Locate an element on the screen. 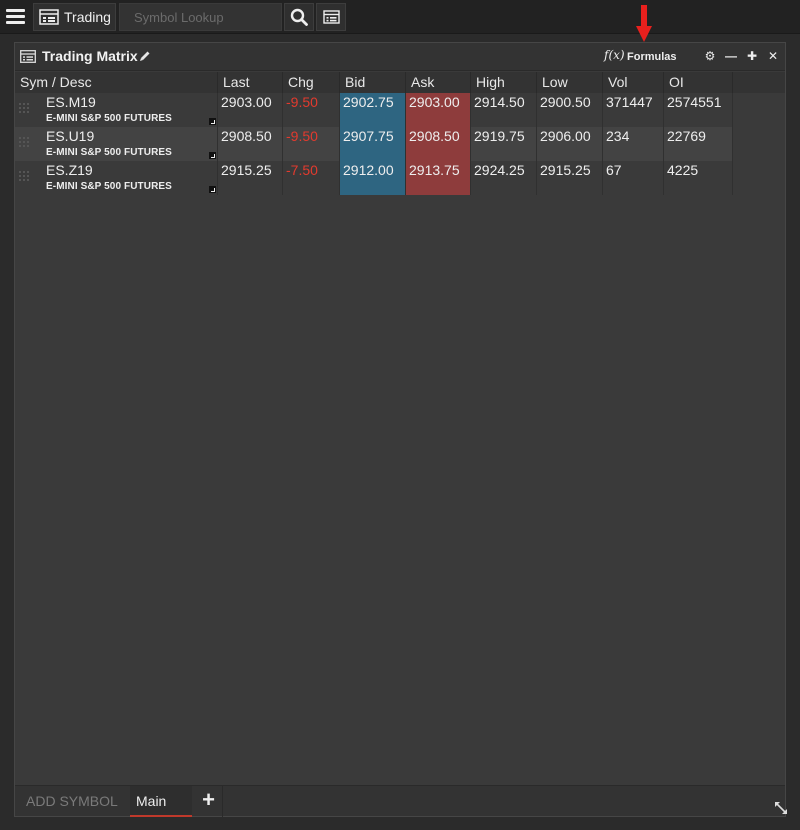 This screenshot has width=800, height=830. symbol-lookup-input is located at coordinates (200, 17).